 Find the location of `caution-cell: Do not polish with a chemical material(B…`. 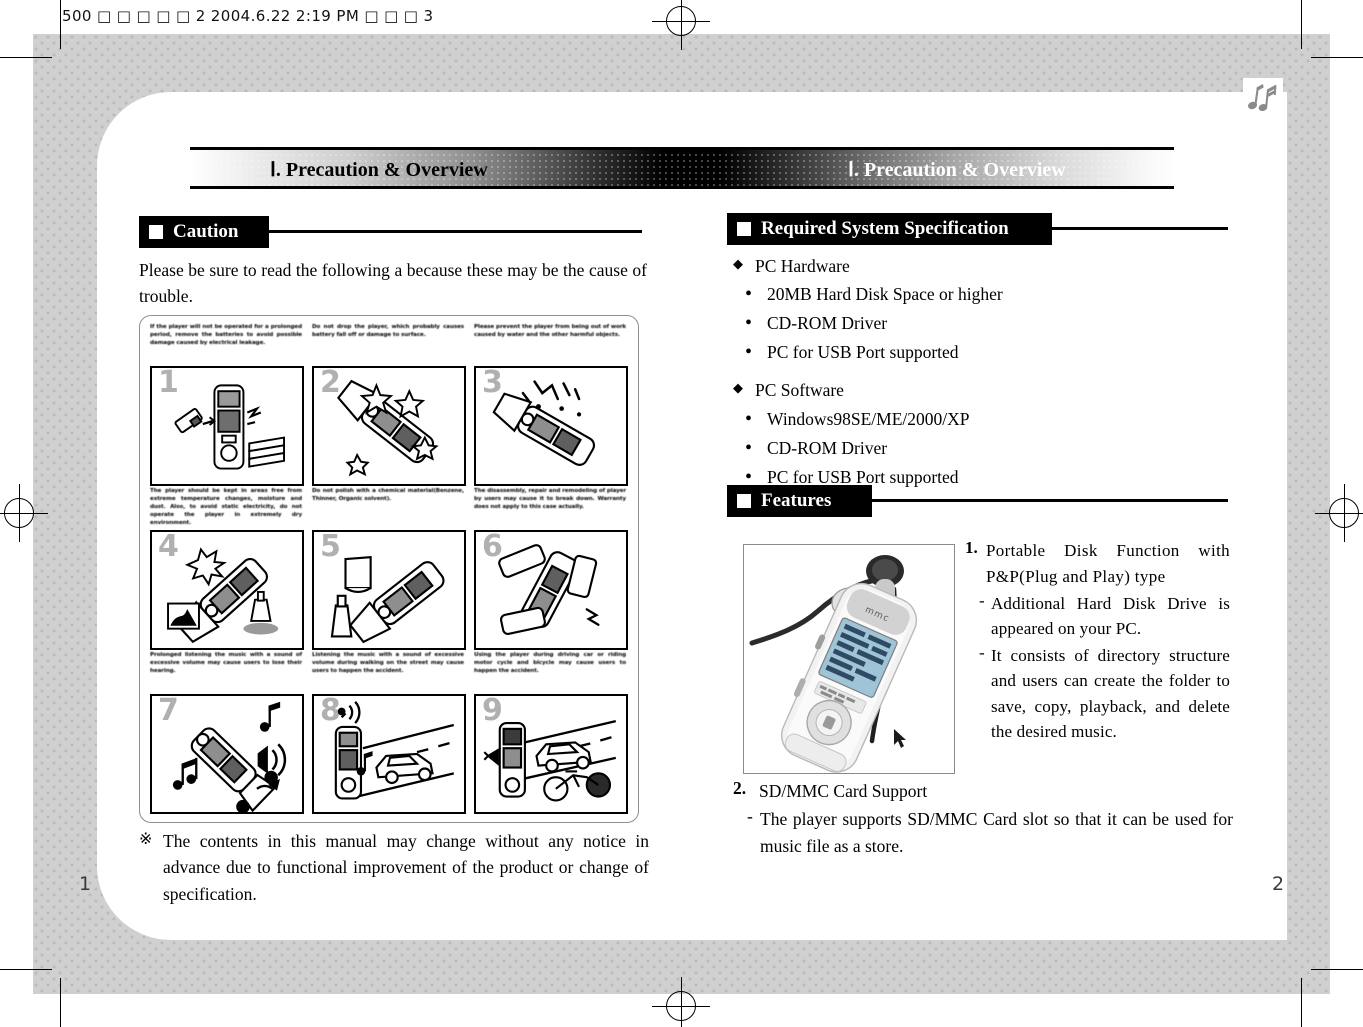

caution-cell: Do not polish with a chemical material(B… is located at coordinates (389, 569).